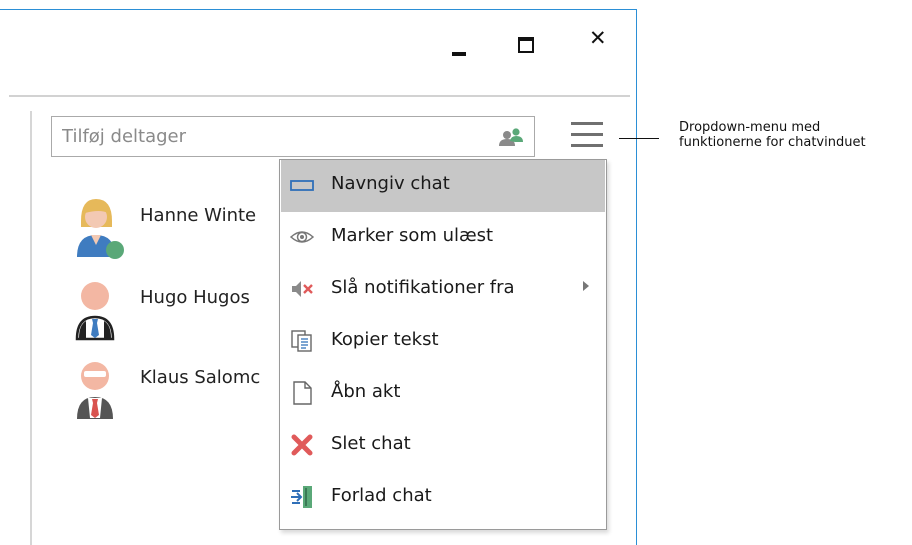  Describe the element at coordinates (390, 183) in the screenshot. I see `menu-item-label: Navngiv chat` at that location.